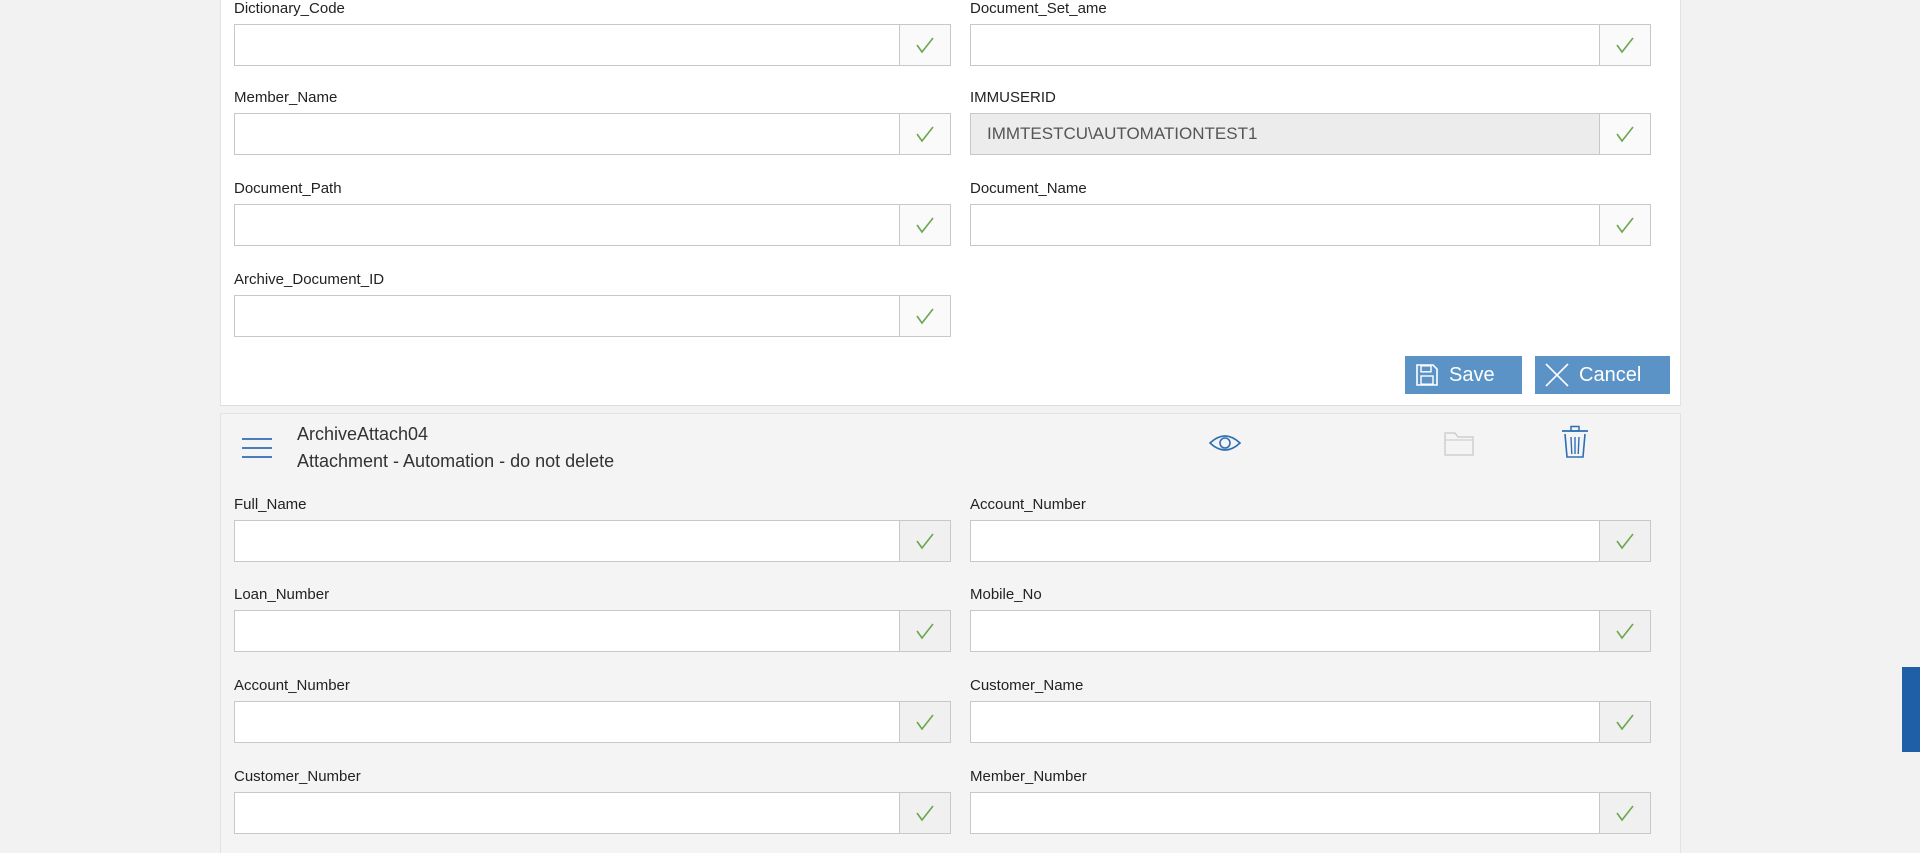 This screenshot has width=1920, height=853. Describe the element at coordinates (286, 97) in the screenshot. I see `field-label: Member_Name` at that location.